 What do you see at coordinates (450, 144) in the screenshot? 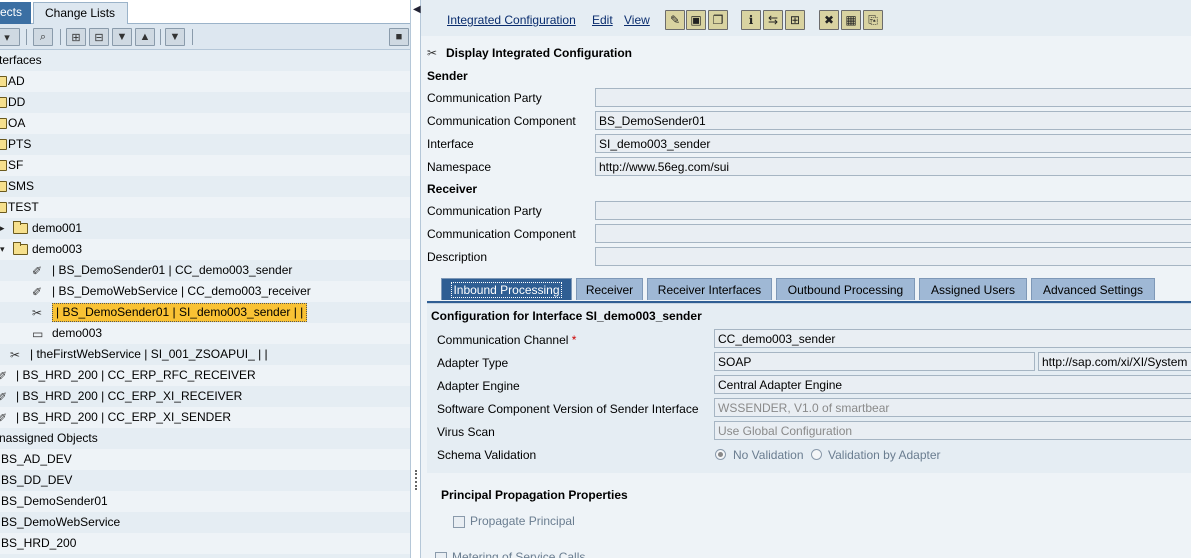
I see `sender-interface-label: Interface` at bounding box center [450, 144].